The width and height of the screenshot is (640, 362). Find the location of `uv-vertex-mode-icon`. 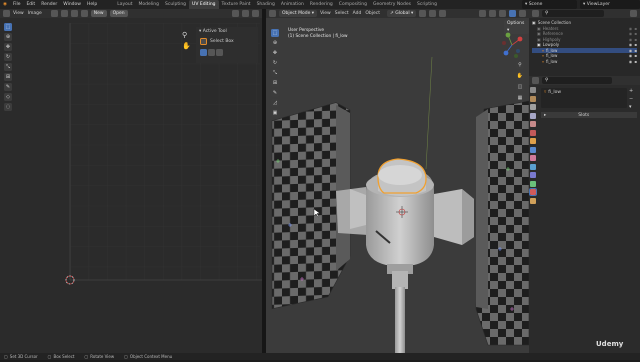

uv-vertex-mode-icon is located at coordinates (64, 13).